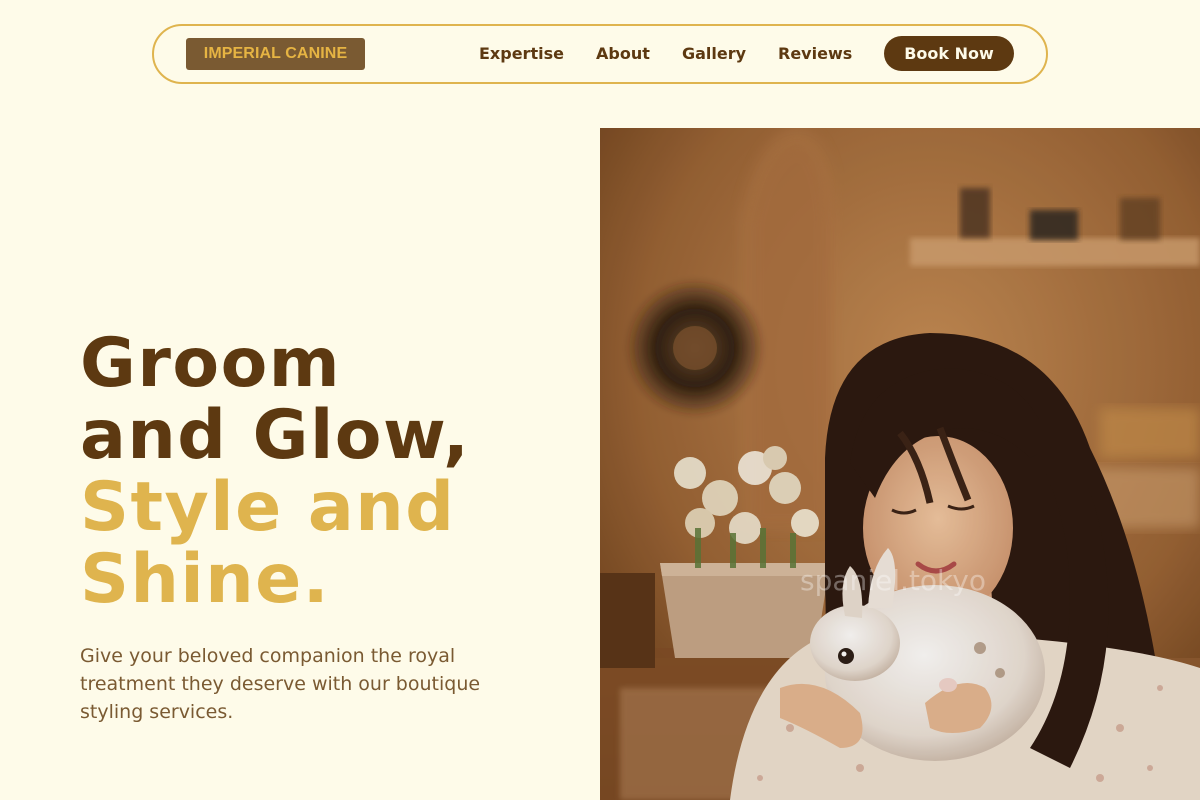 The image size is (1200, 800). What do you see at coordinates (521, 54) in the screenshot?
I see `nav-link-expertise: Expertise` at bounding box center [521, 54].